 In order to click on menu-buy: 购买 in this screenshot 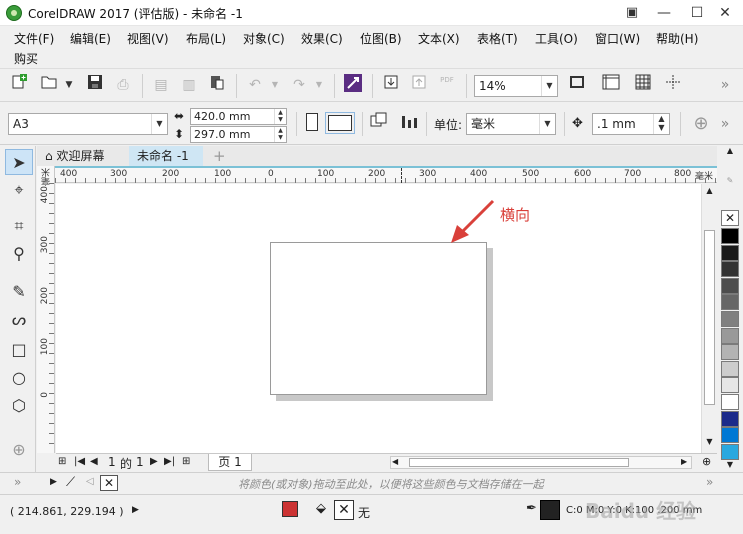, I will do `click(26, 58)`.